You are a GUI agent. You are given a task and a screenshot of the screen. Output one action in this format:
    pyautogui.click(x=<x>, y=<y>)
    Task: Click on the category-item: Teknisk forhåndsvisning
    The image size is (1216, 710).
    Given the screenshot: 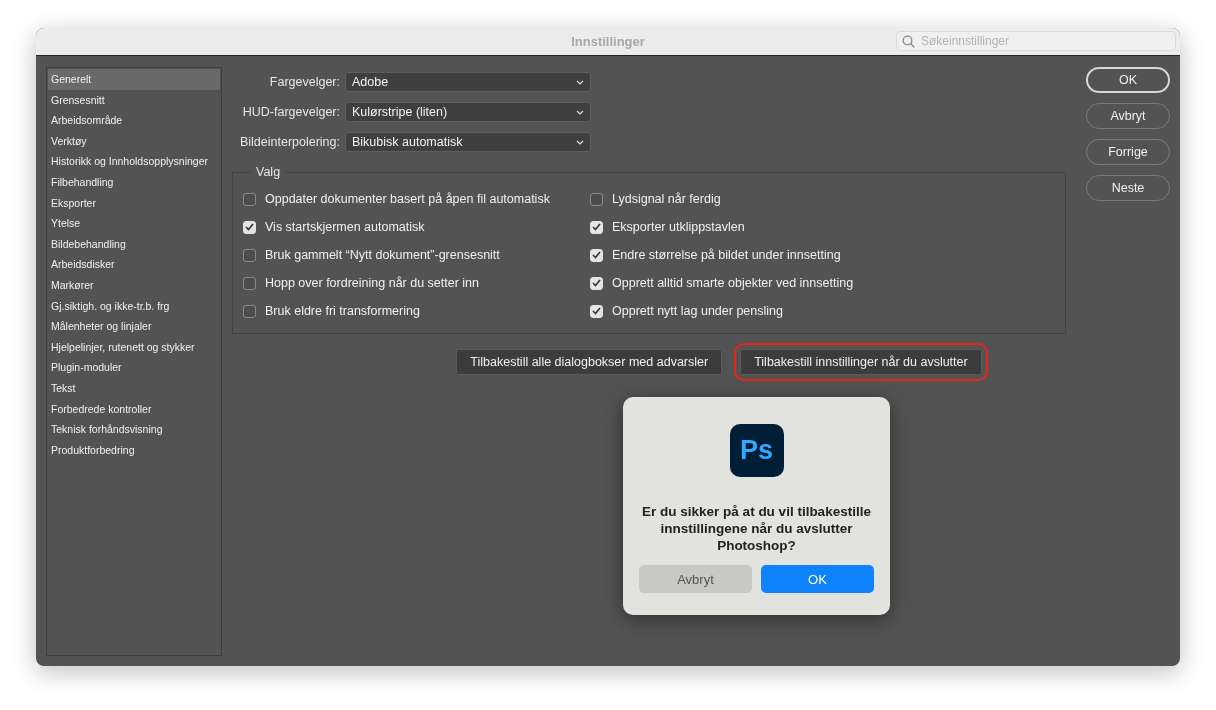 What is the action you would take?
    pyautogui.click(x=134, y=429)
    